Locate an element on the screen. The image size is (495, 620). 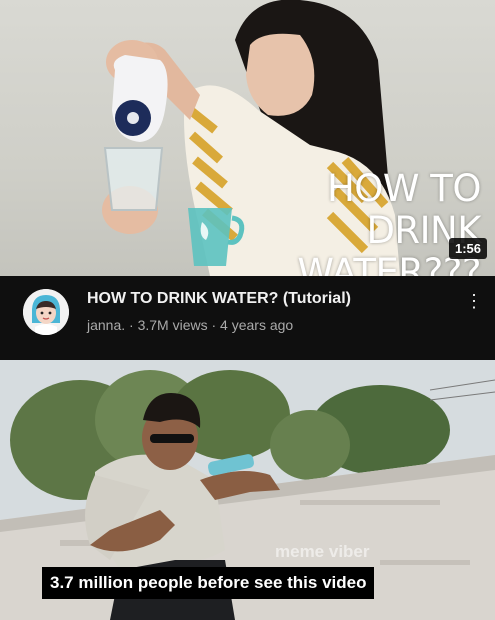
meme-caption: 3.7 million people before see this video is located at coordinates (208, 583).